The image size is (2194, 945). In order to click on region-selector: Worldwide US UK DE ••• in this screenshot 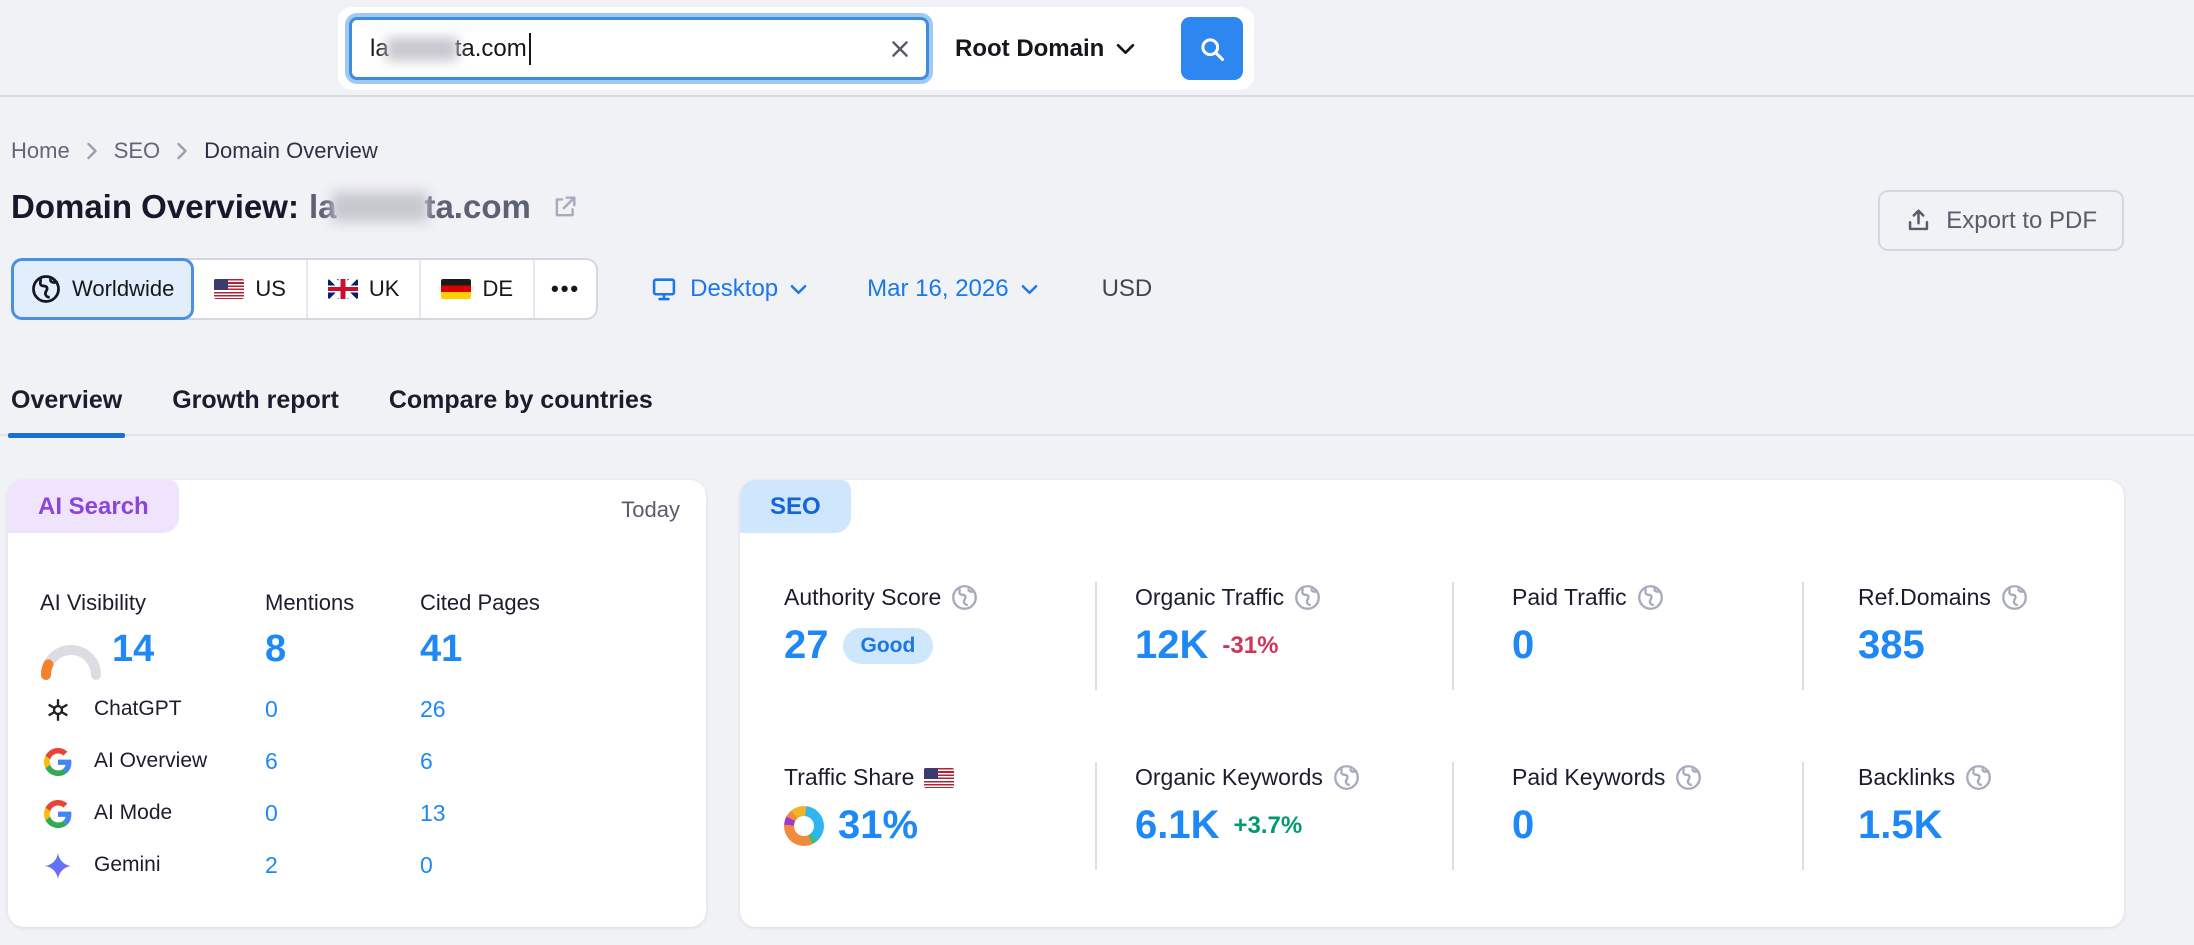, I will do `click(305, 289)`.